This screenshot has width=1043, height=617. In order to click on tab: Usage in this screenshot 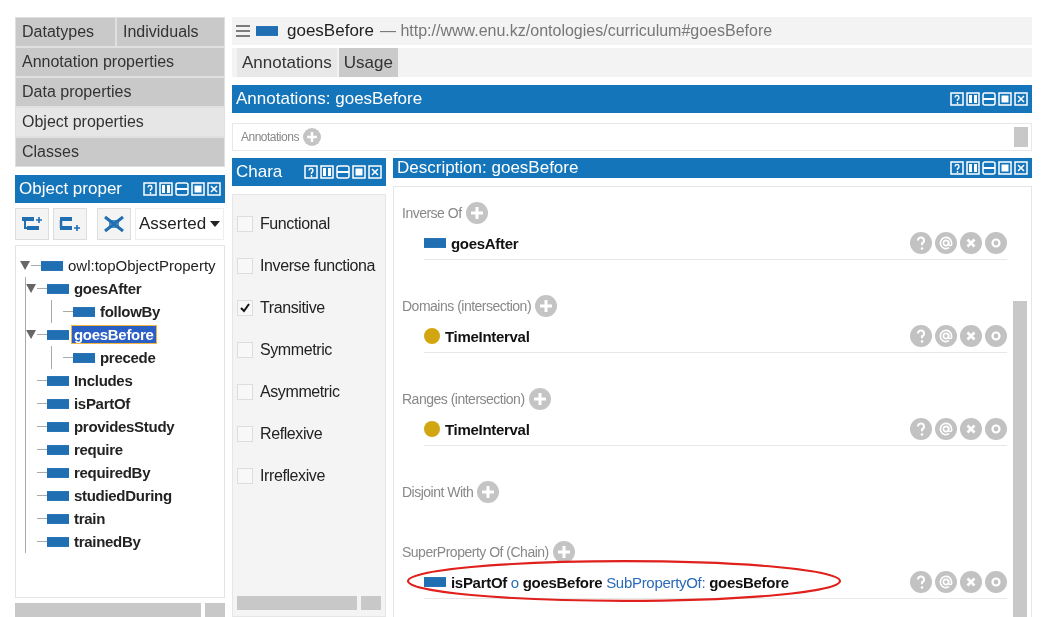, I will do `click(368, 62)`.